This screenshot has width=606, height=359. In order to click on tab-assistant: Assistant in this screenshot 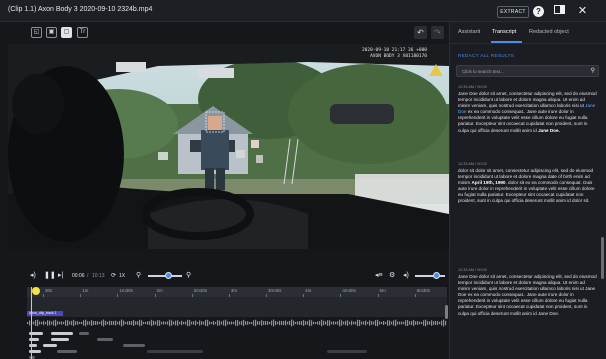, I will do `click(469, 32)`.